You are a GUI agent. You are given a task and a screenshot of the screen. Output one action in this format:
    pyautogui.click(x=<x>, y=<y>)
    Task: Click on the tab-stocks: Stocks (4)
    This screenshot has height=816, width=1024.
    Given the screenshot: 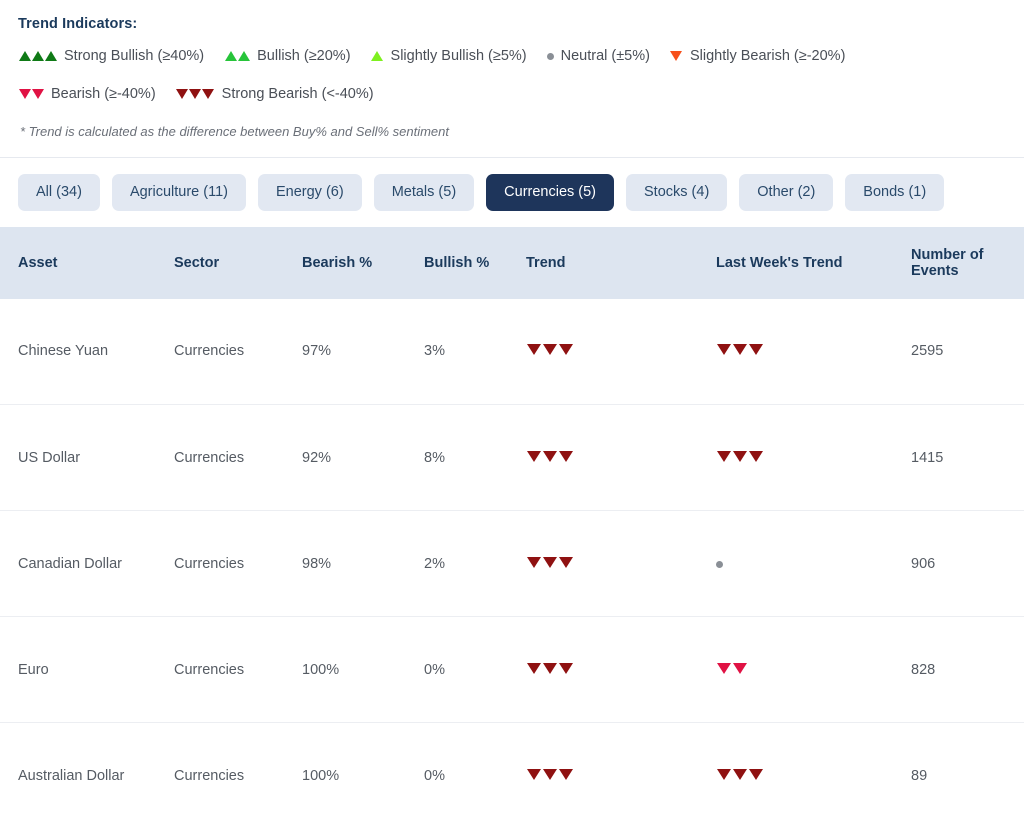 What is the action you would take?
    pyautogui.click(x=677, y=192)
    